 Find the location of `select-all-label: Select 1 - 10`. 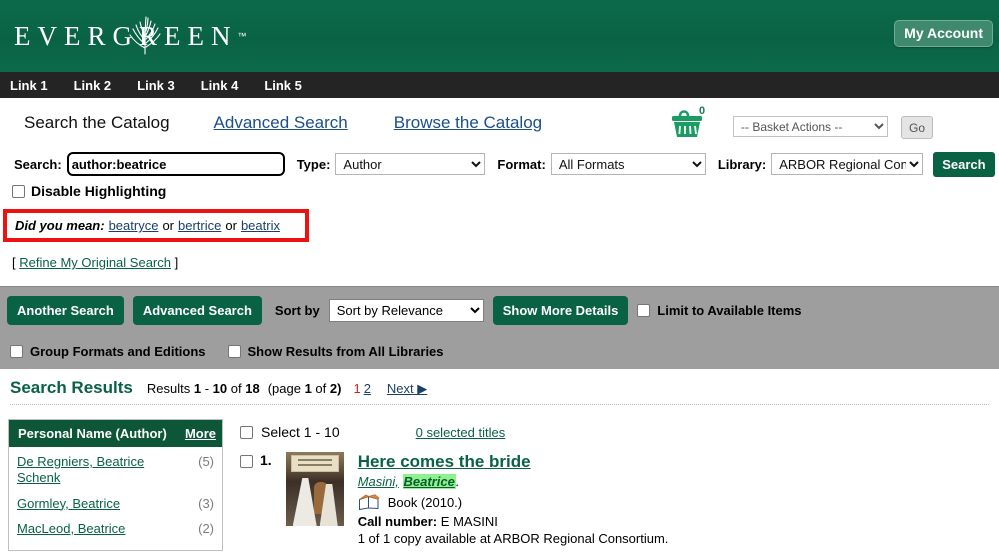

select-all-label: Select 1 - 10 is located at coordinates (300, 432).